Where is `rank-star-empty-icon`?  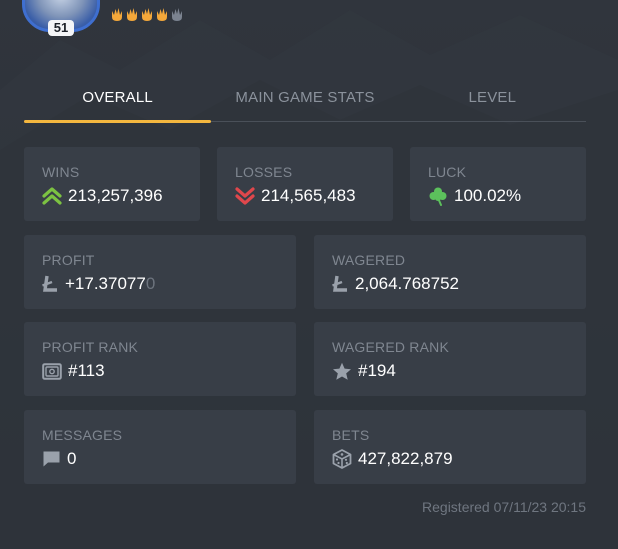 rank-star-empty-icon is located at coordinates (177, 14).